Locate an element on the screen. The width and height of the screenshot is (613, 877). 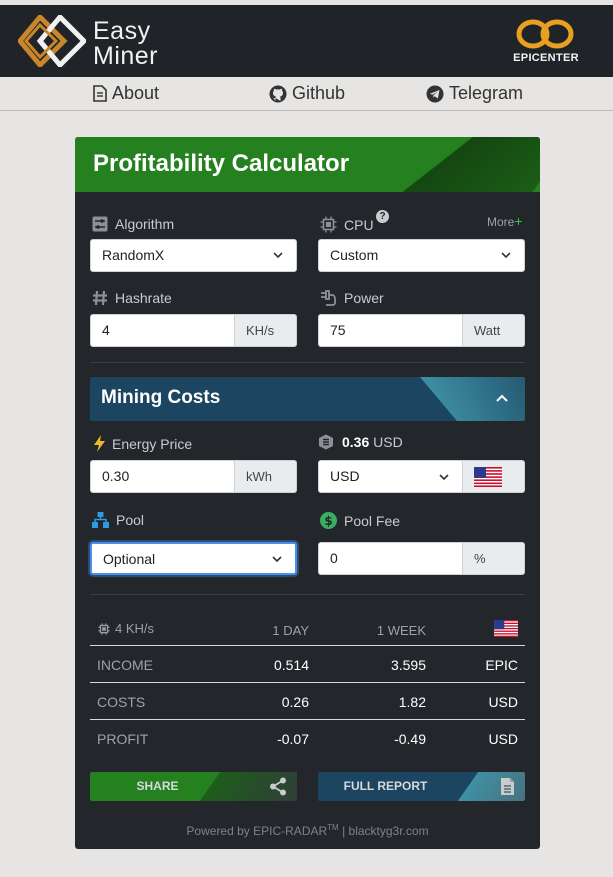
power-input-group: 75 Watt is located at coordinates (421, 330).